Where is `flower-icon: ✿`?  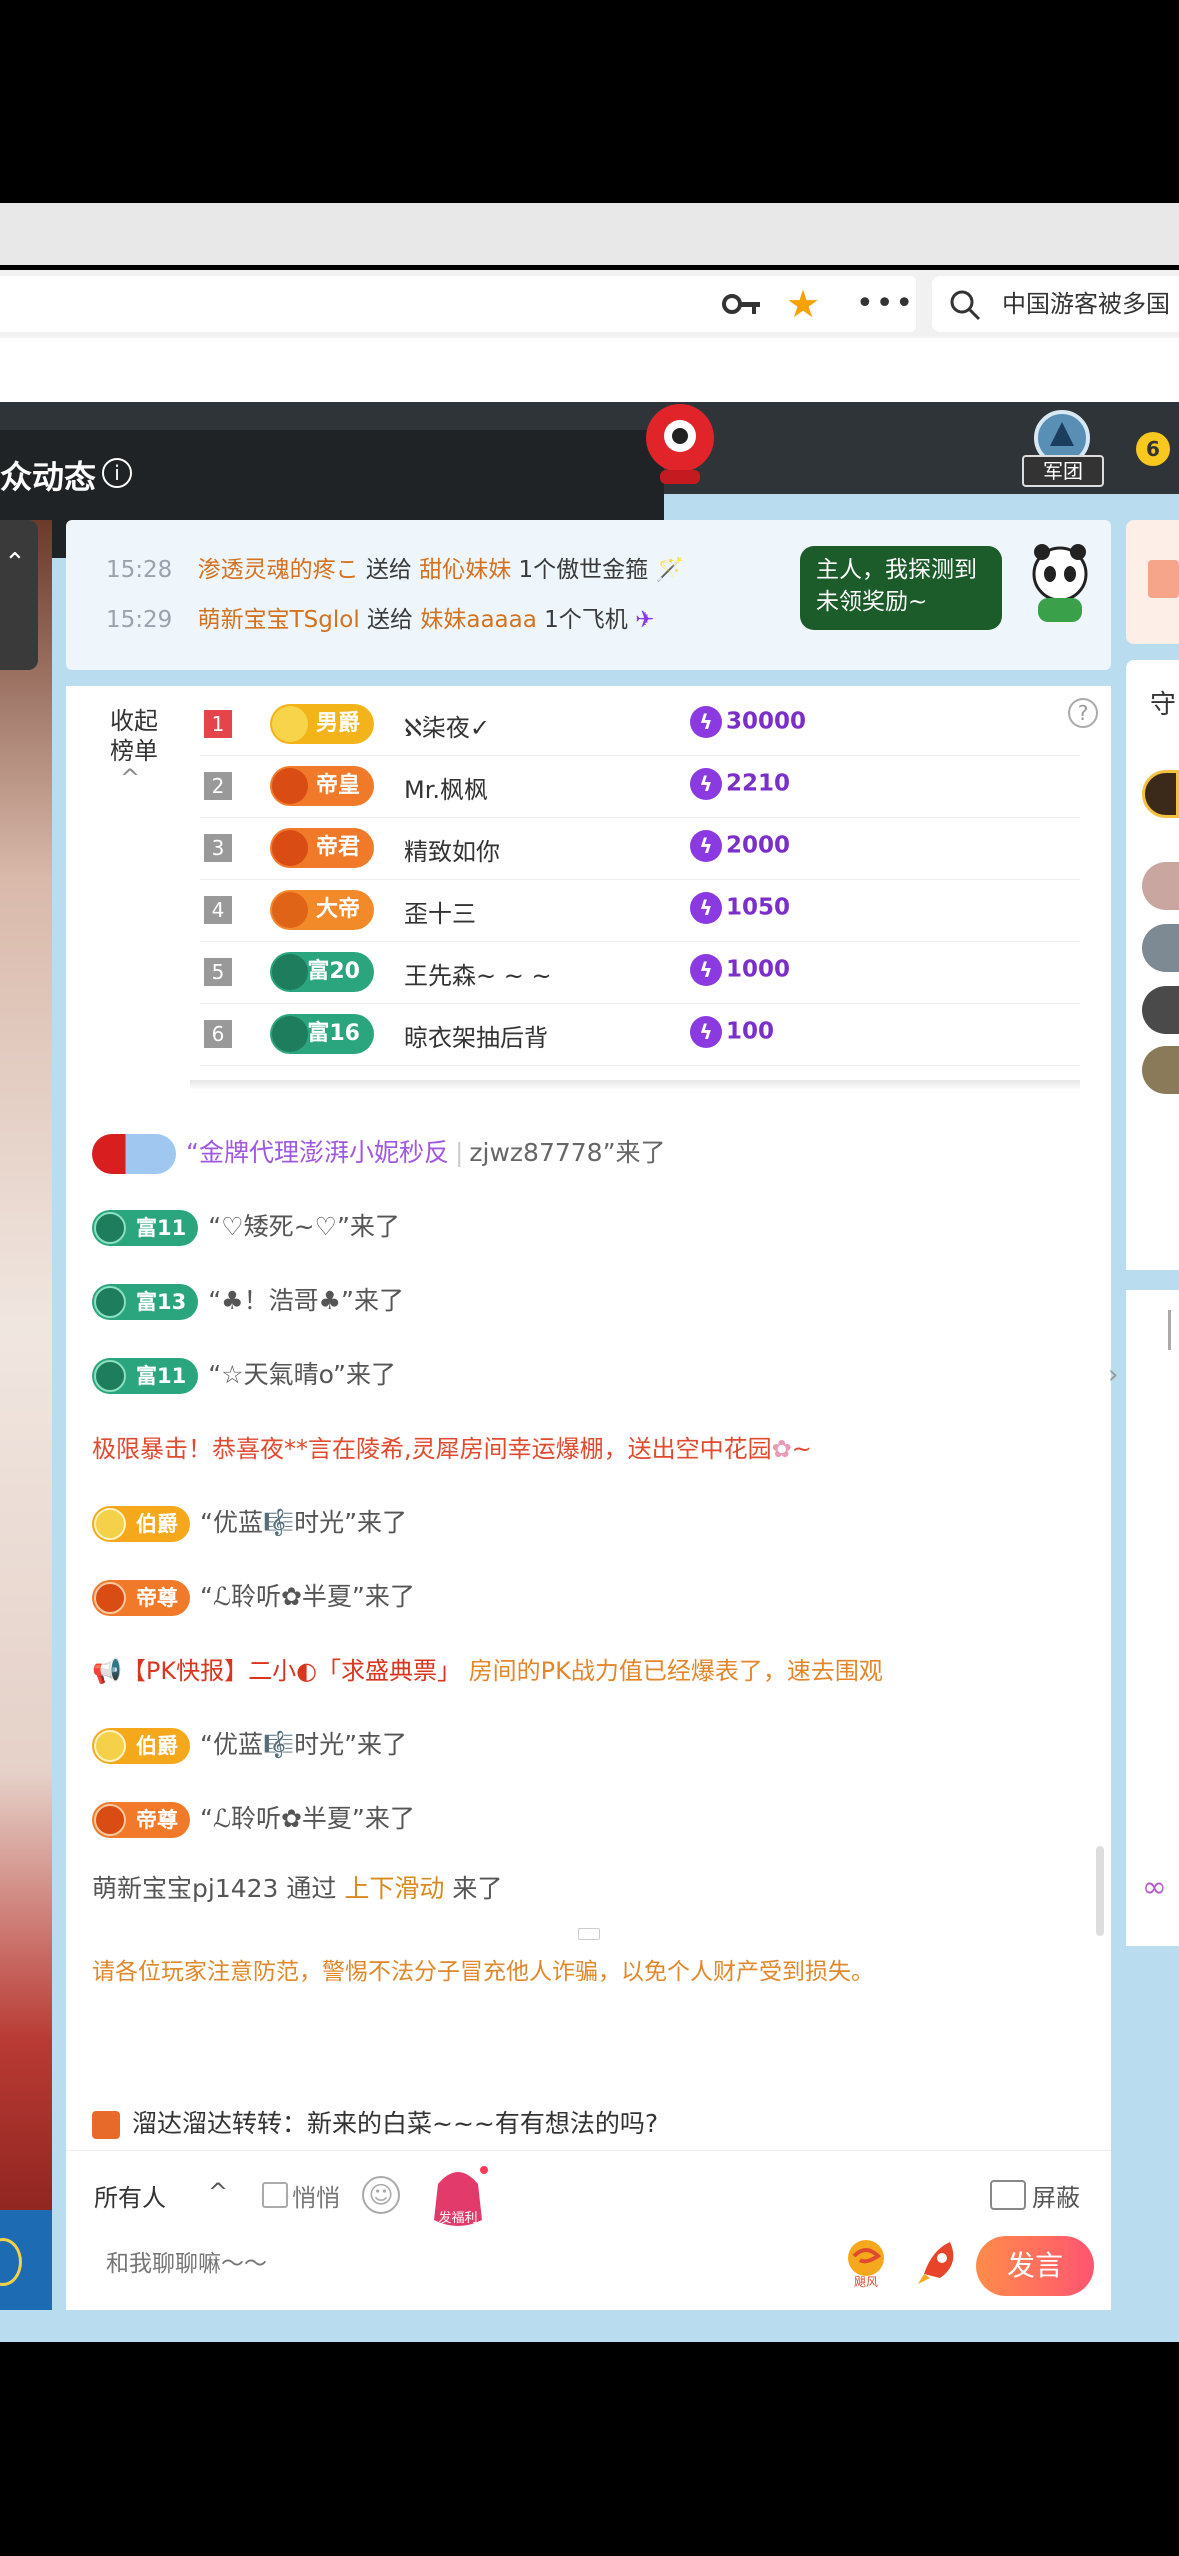
flower-icon: ✿ is located at coordinates (781, 1449).